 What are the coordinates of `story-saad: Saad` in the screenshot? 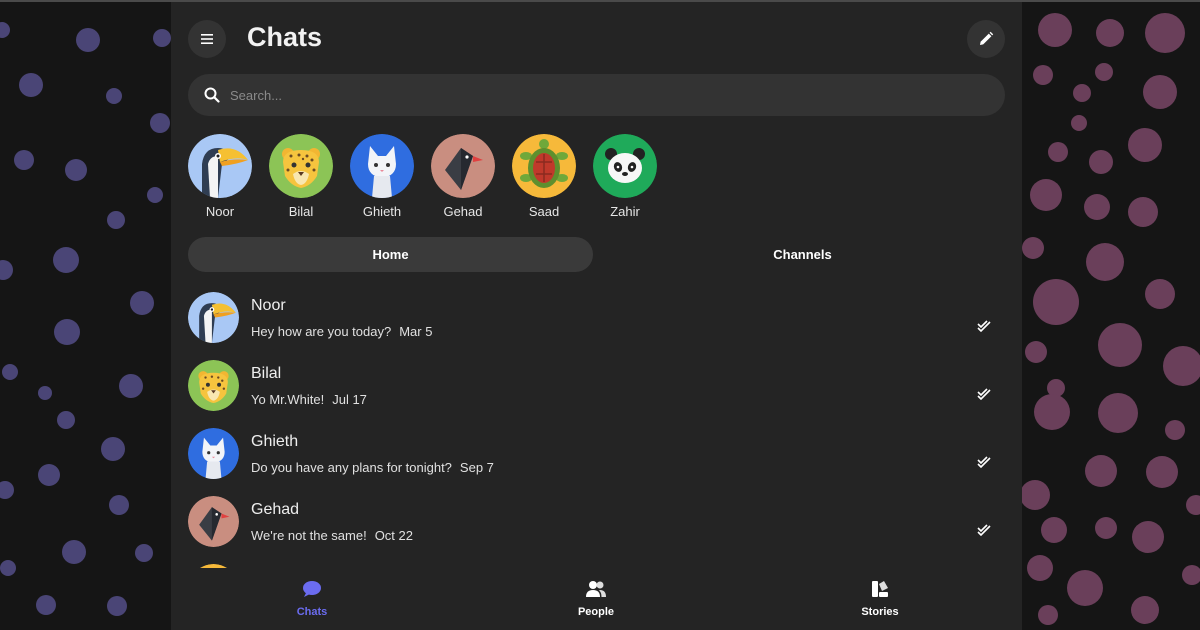 It's located at (544, 176).